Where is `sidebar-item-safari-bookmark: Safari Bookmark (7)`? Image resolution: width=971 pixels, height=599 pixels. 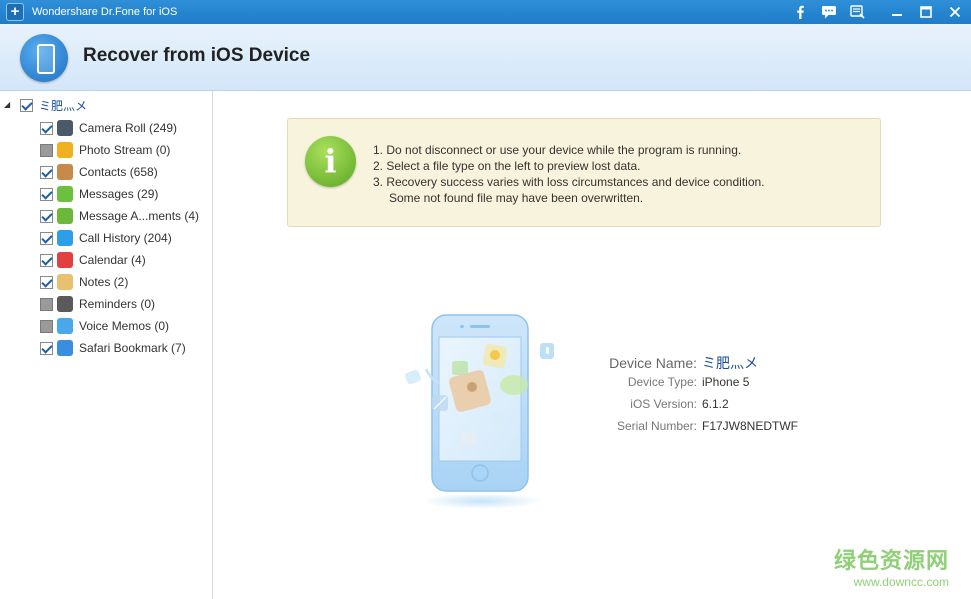 sidebar-item-safari-bookmark: Safari Bookmark (7) is located at coordinates (119, 348).